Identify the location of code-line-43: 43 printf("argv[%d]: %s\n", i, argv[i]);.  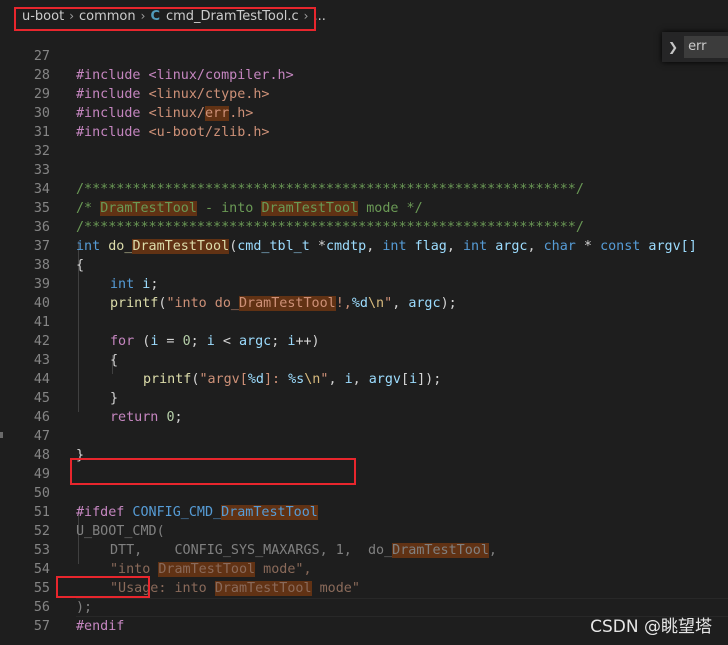
(364, 359).